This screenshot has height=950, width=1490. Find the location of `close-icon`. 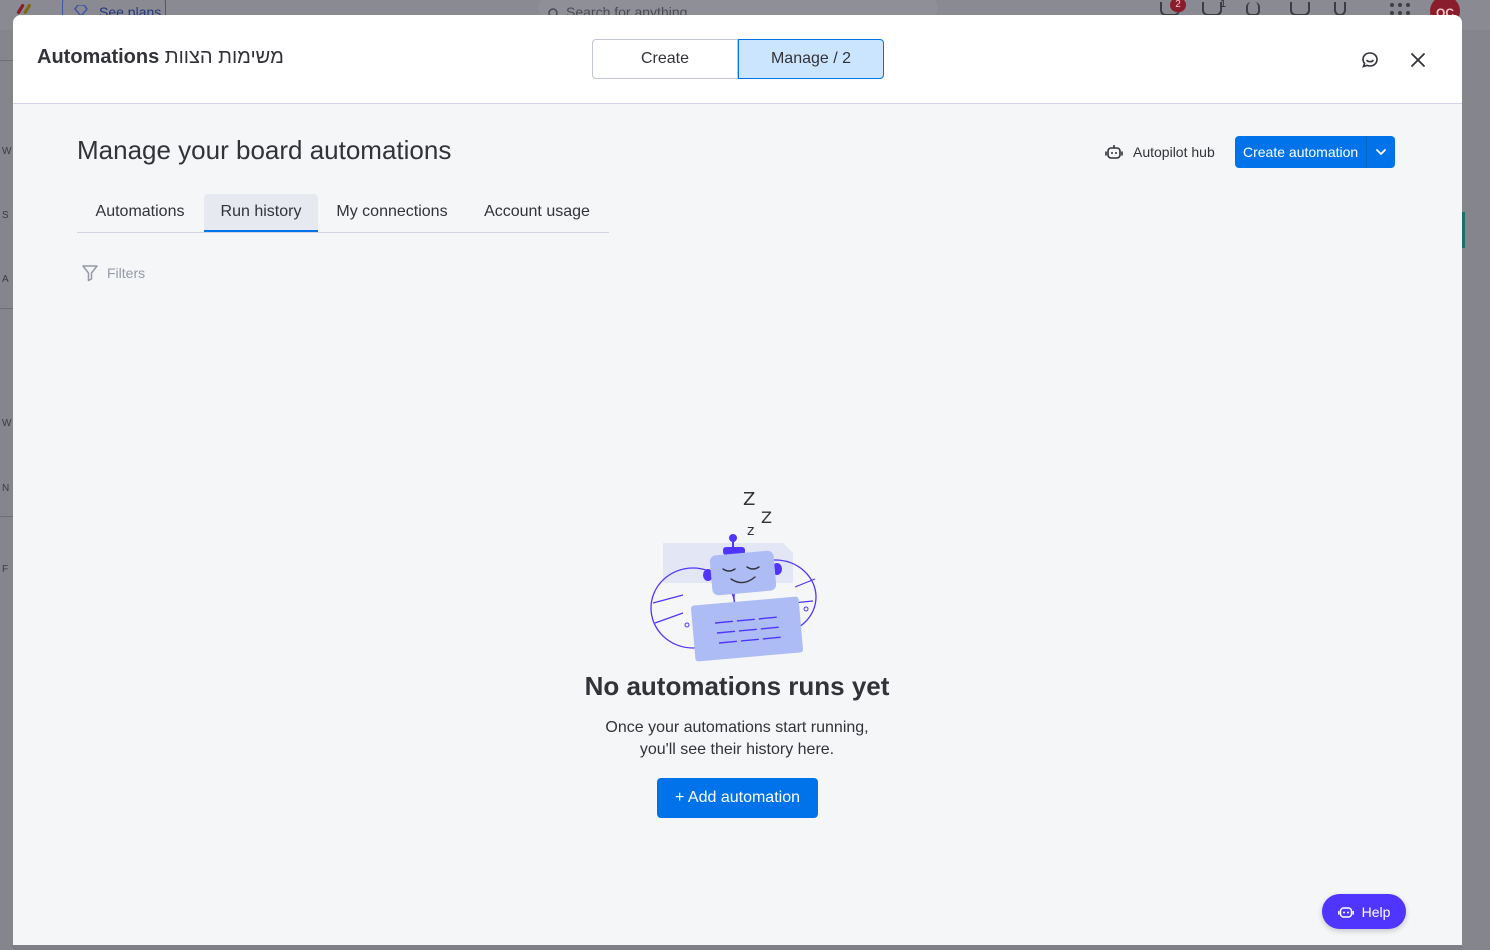

close-icon is located at coordinates (1418, 60).